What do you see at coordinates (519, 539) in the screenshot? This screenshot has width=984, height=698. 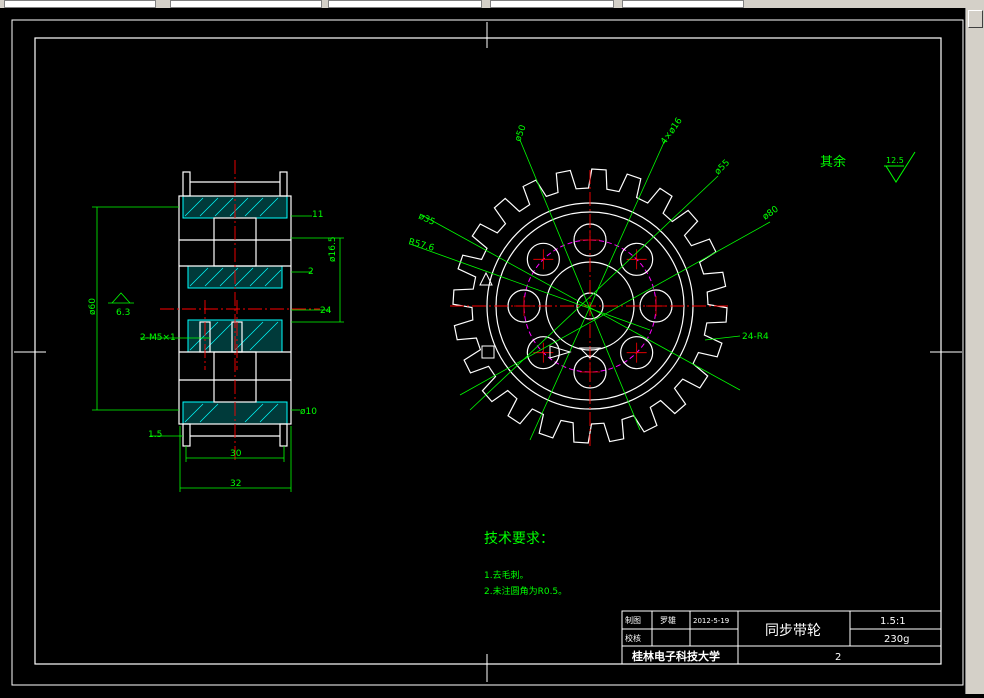 I see `tech-title: 技术要求：` at bounding box center [519, 539].